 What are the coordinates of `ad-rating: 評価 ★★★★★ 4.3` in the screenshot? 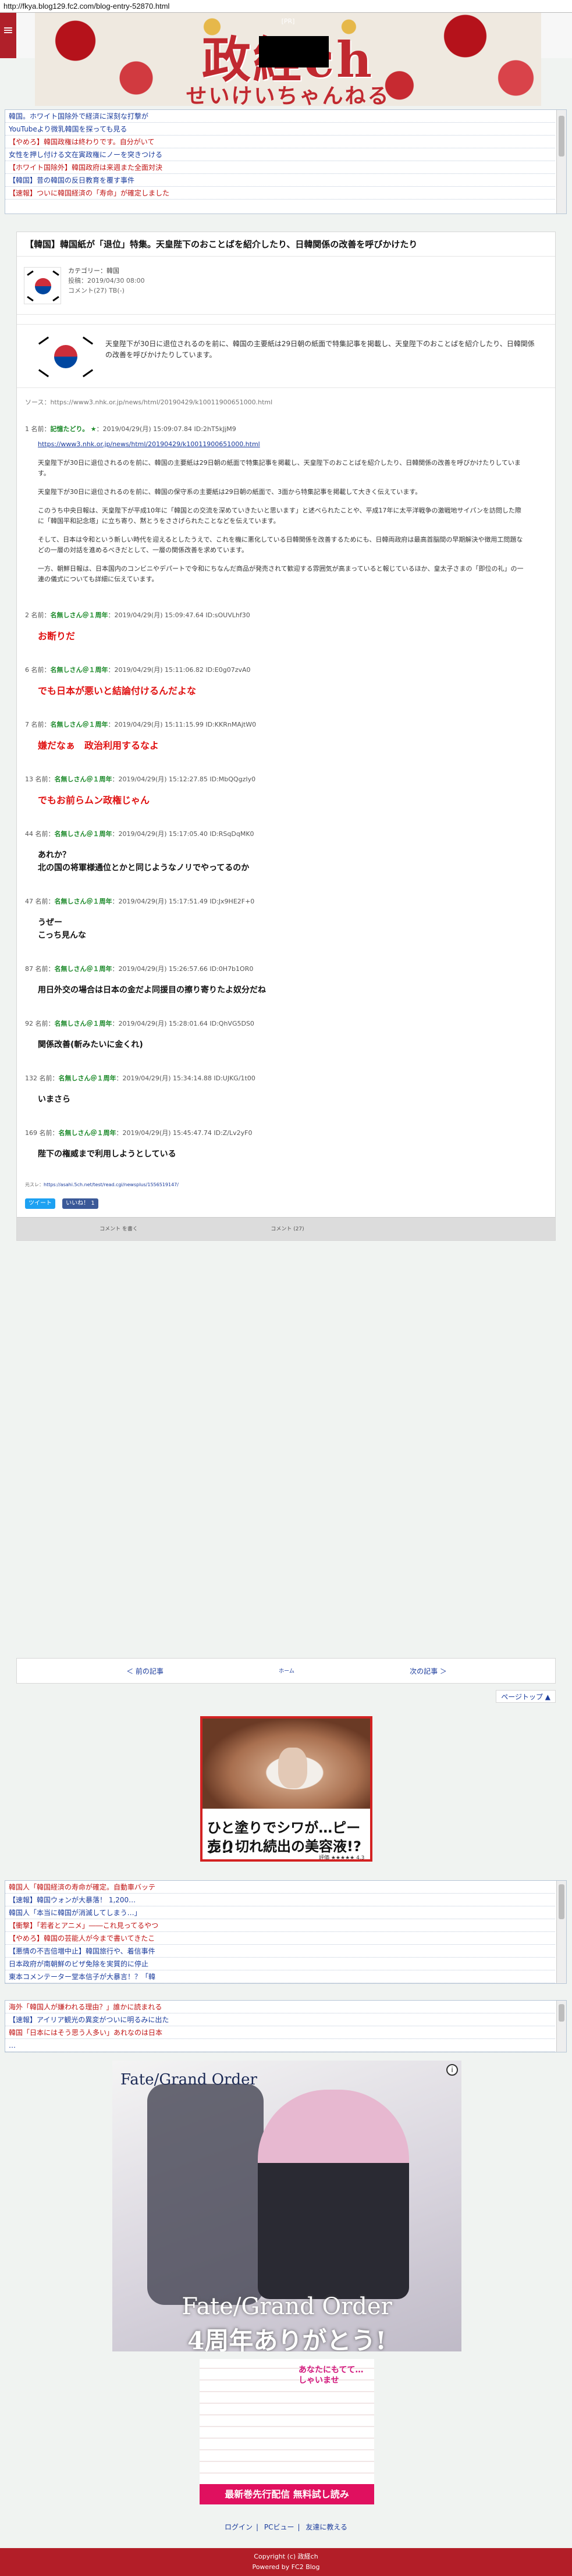 It's located at (342, 1858).